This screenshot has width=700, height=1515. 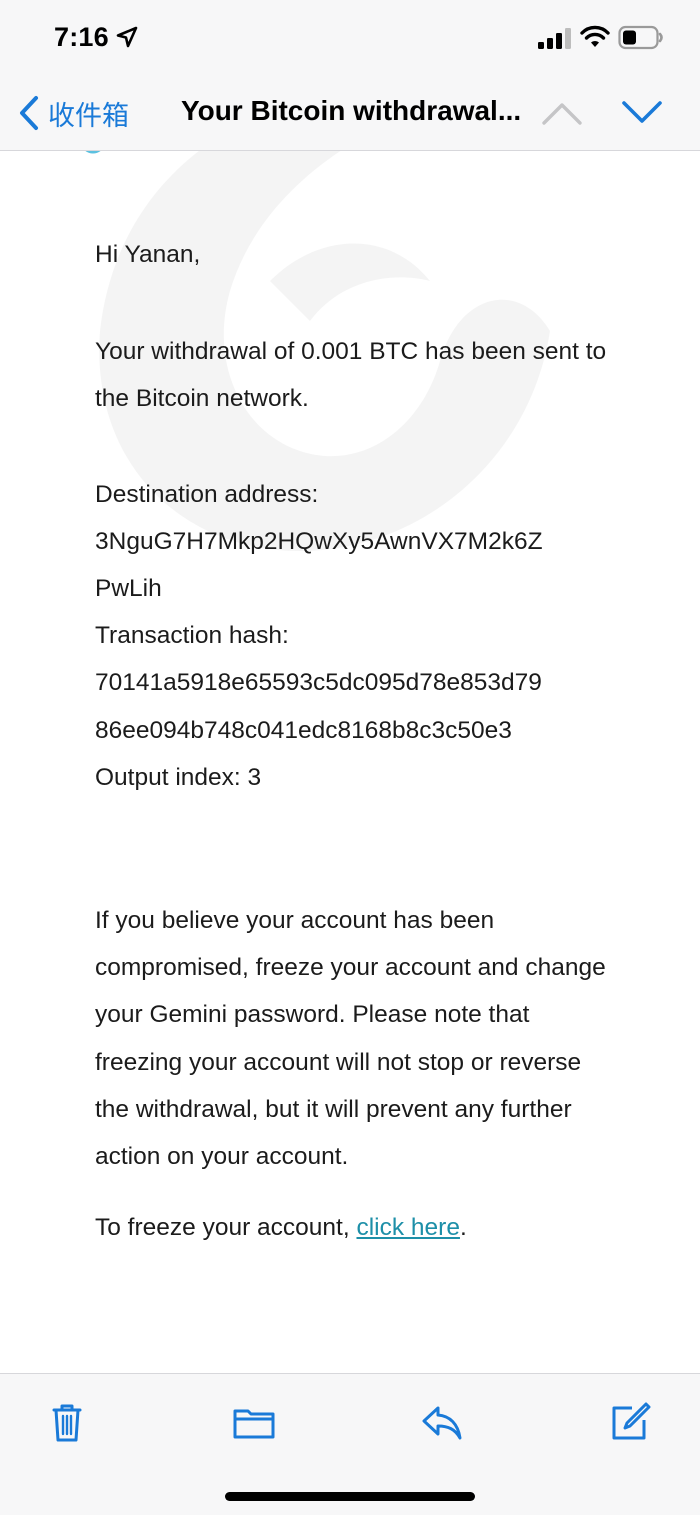 I want to click on transaction-hash-label: Transaction hash:, so click(x=192, y=636).